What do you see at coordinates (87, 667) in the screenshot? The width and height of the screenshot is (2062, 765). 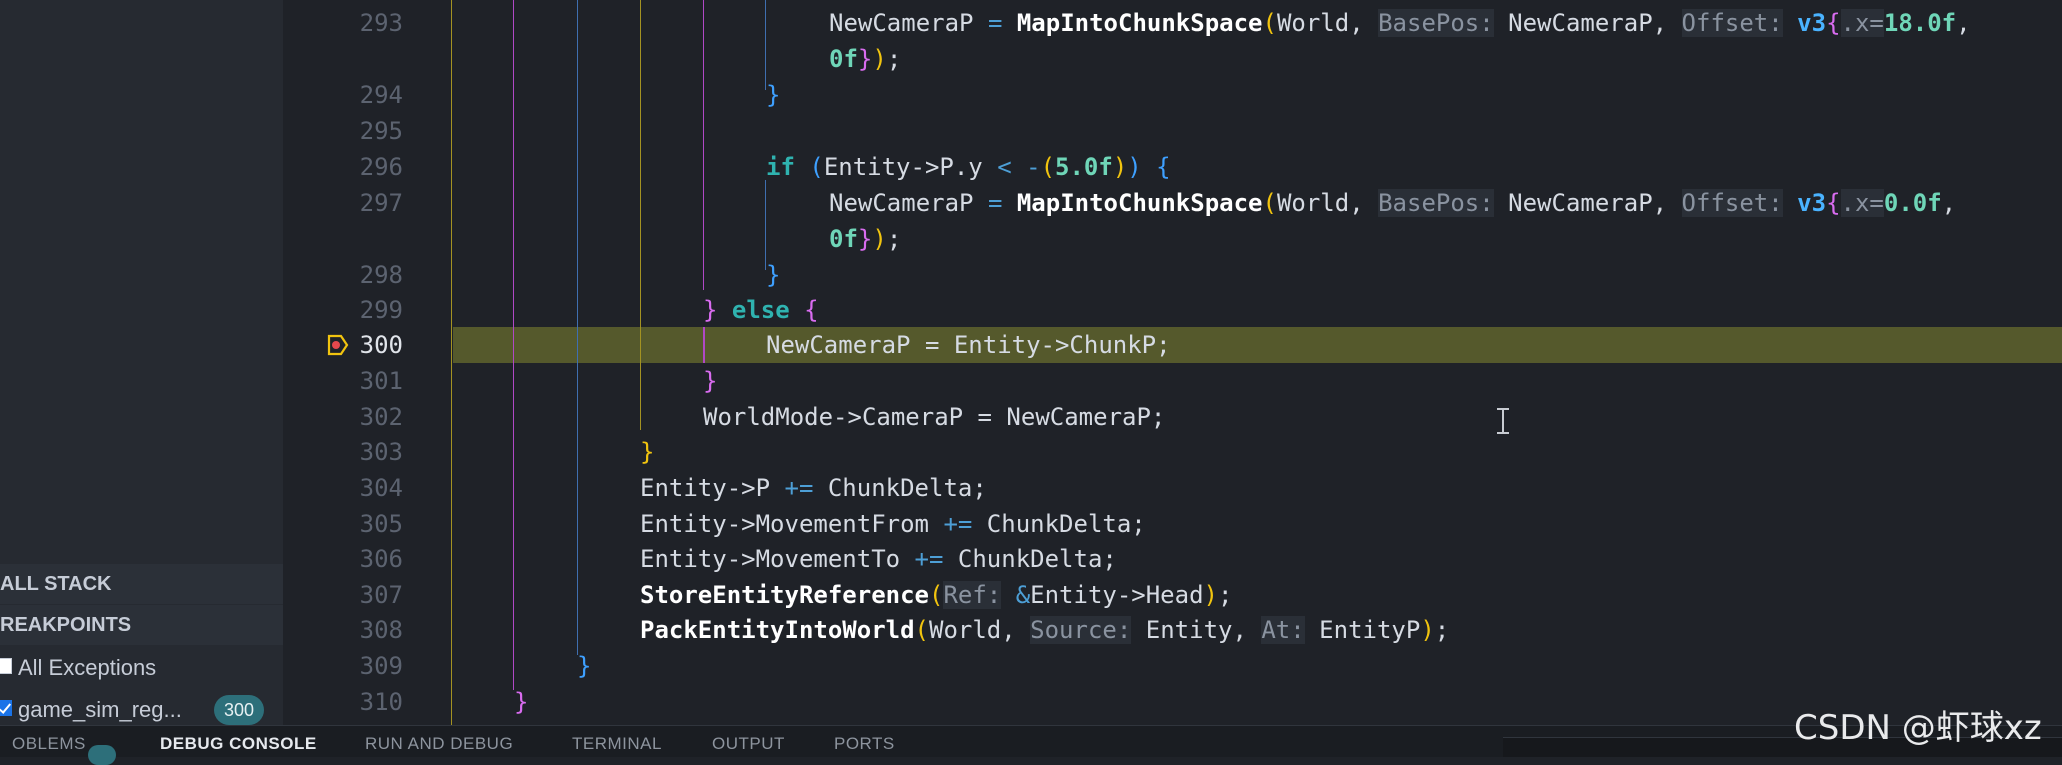 I see `breakpoint-label: All Exceptions` at bounding box center [87, 667].